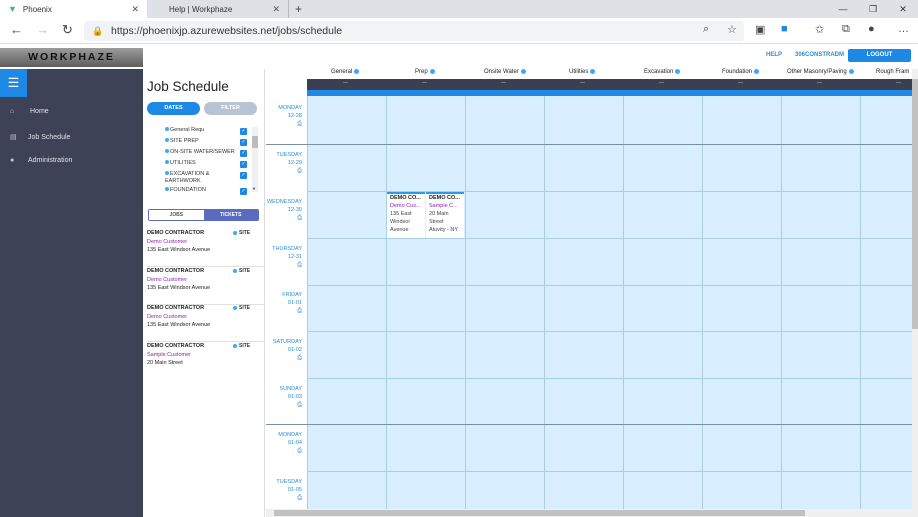 The width and height of the screenshot is (918, 517). What do you see at coordinates (820, 72) in the screenshot?
I see `column-header-masonry: Other Masonry/Paving` at bounding box center [820, 72].